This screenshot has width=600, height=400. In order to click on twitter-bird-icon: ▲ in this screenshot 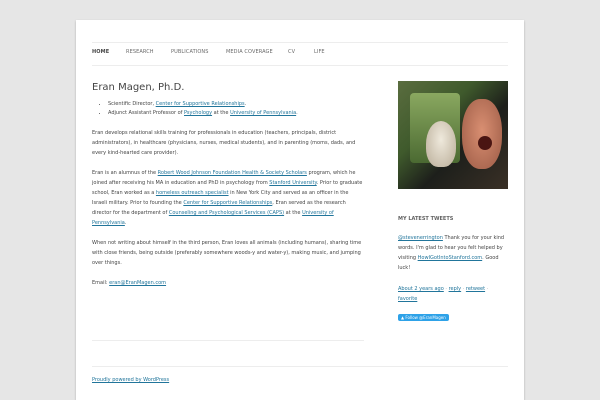, I will do `click(403, 317)`.